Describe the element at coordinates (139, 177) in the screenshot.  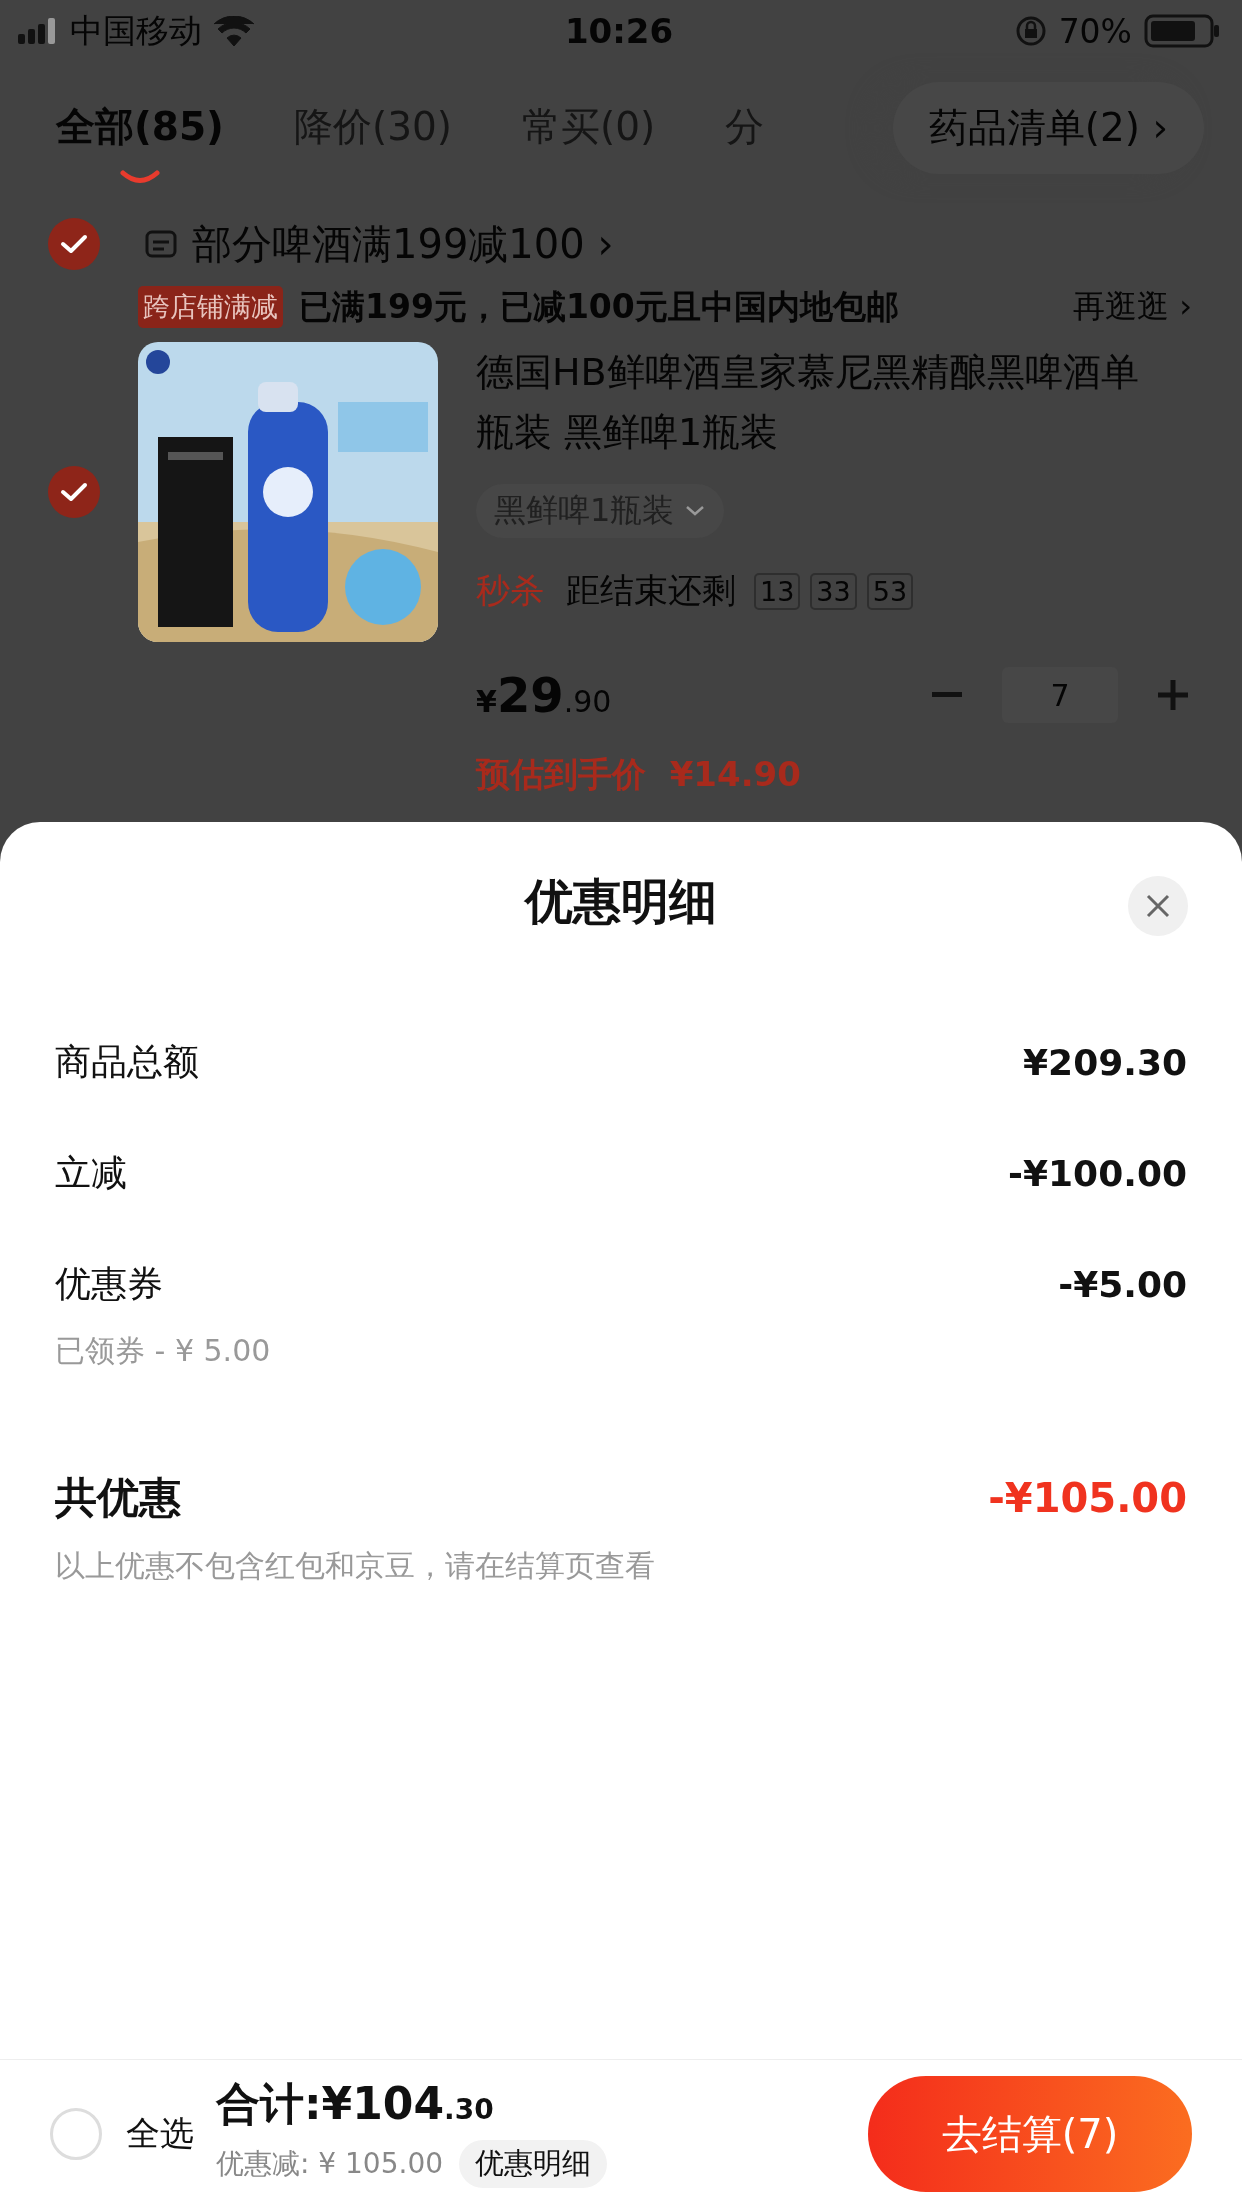
I see `tab-indicator` at that location.